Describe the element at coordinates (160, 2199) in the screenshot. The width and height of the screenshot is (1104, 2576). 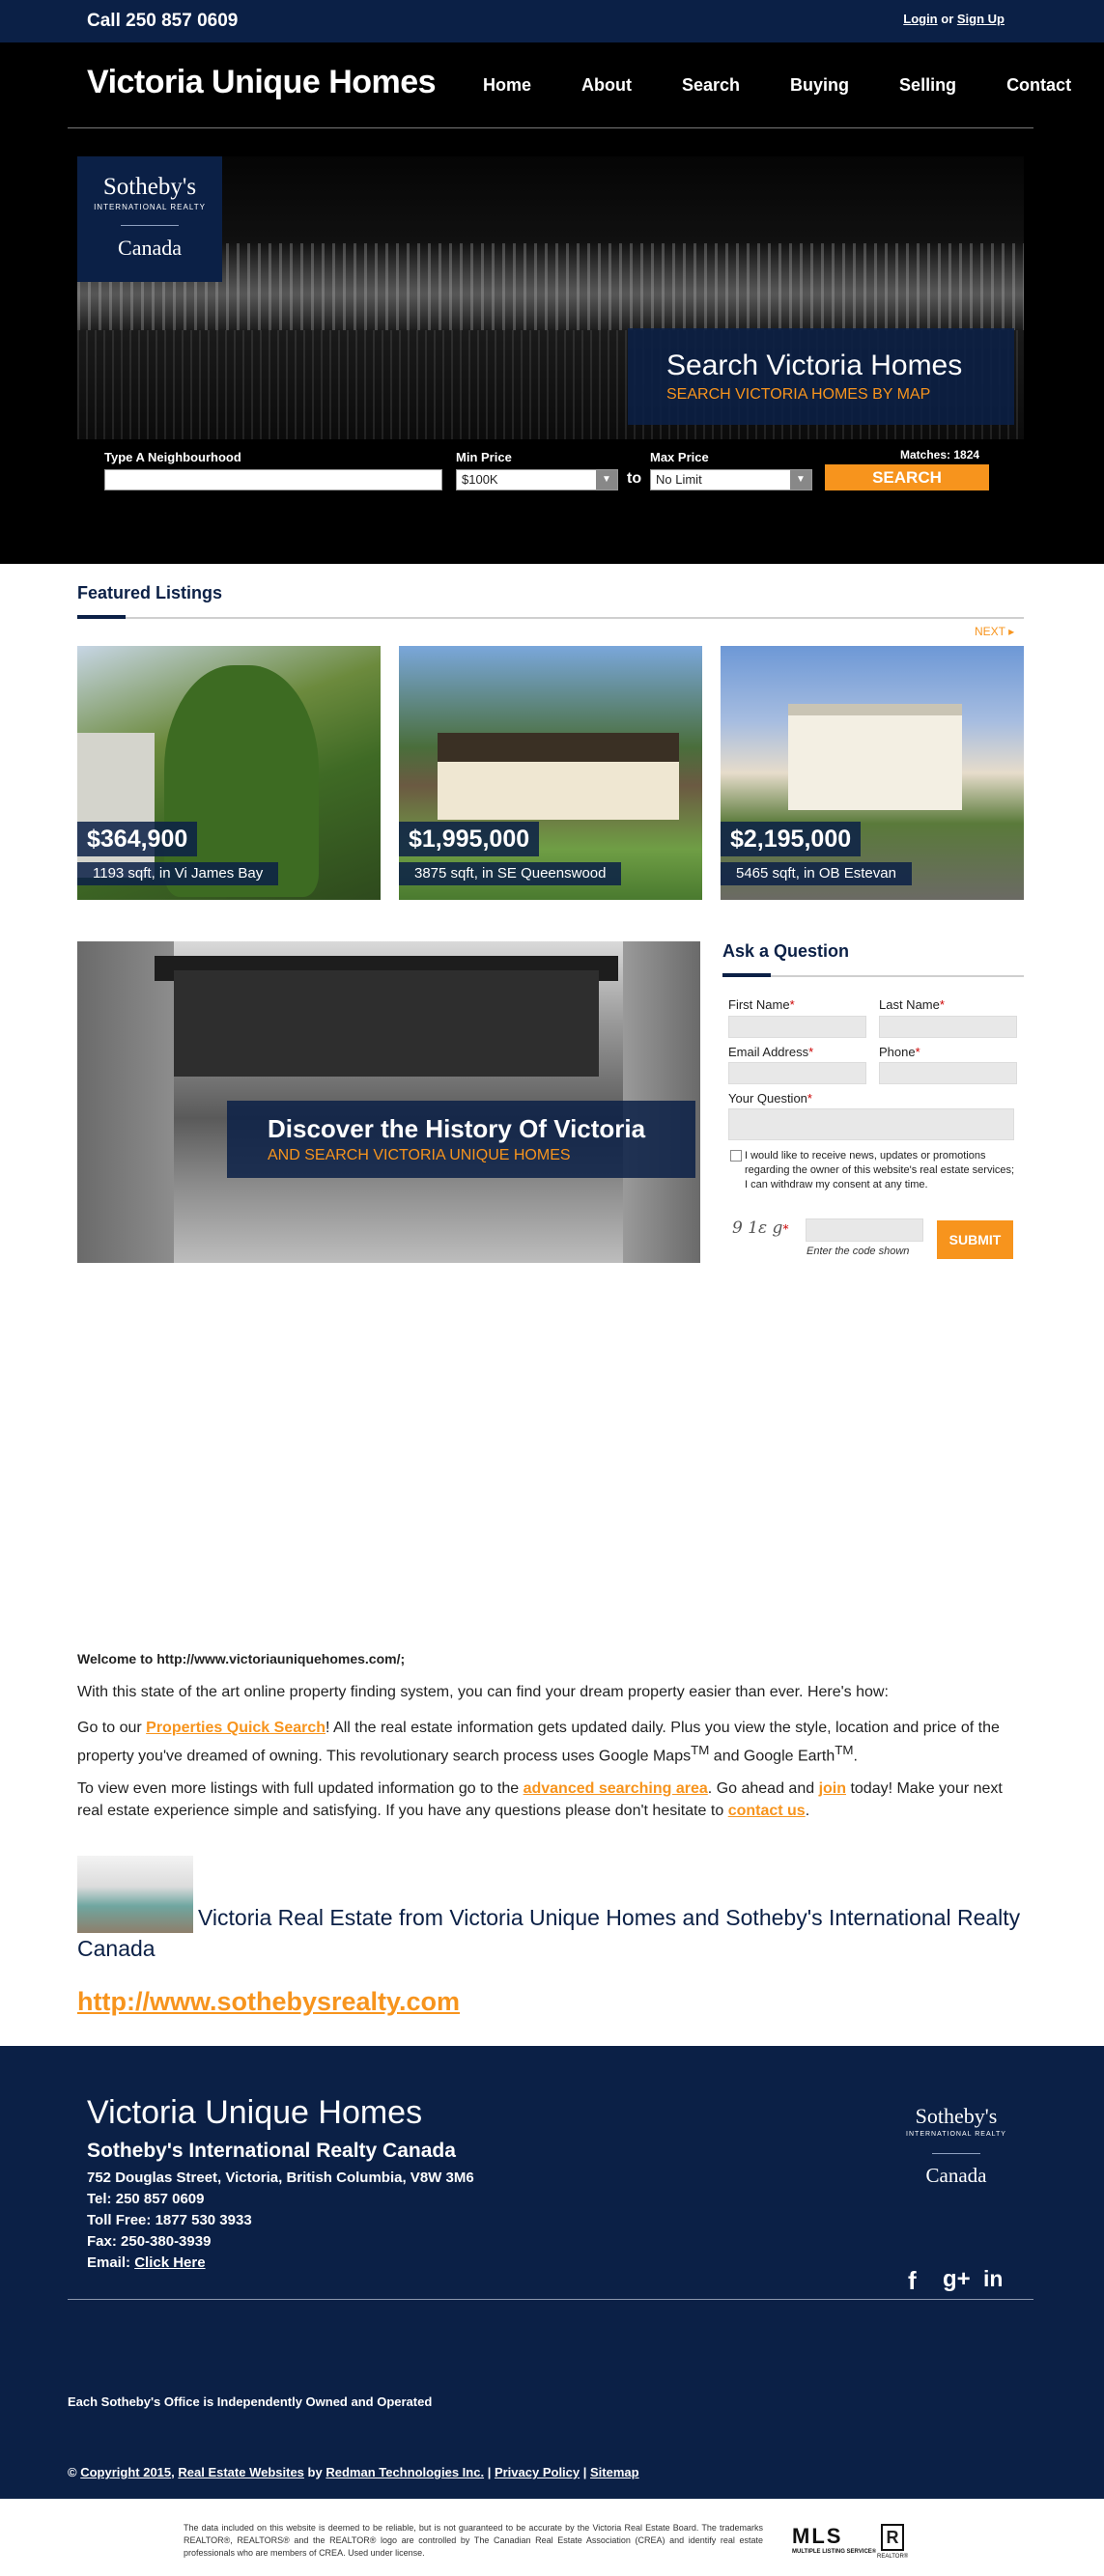
I see `tel-value: 250 857 0609` at that location.